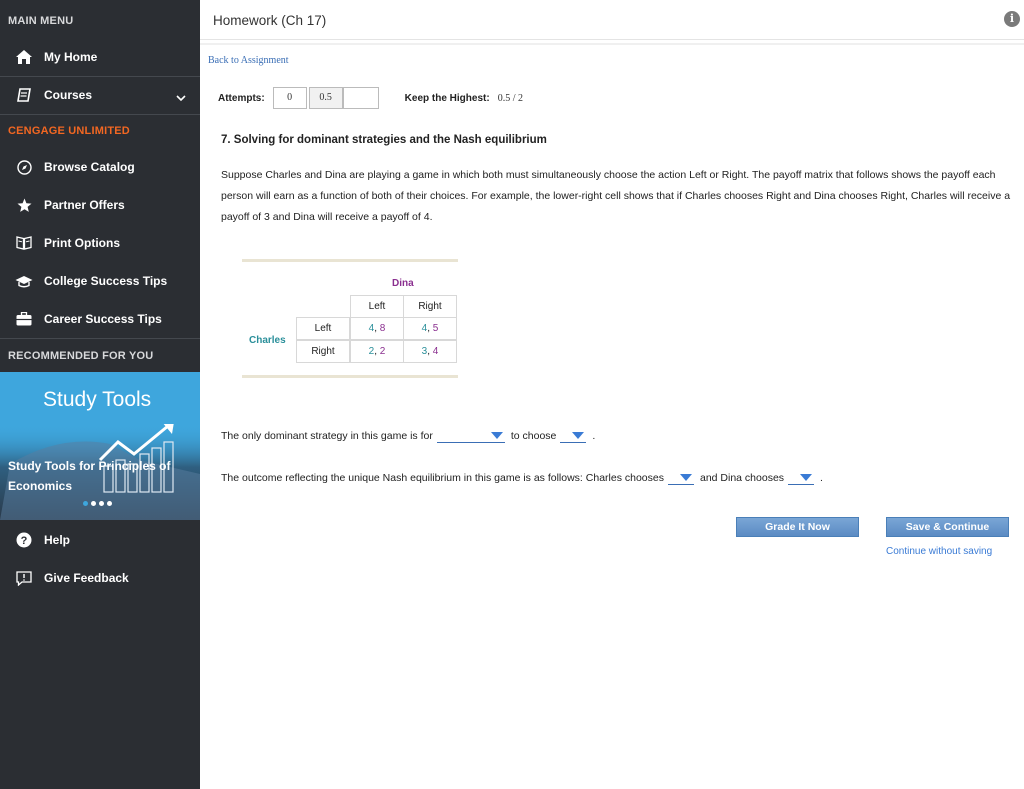 Image resolution: width=1024 pixels, height=789 pixels. What do you see at coordinates (248, 60) in the screenshot?
I see `back-to-assignment-link: Back to Assignment` at bounding box center [248, 60].